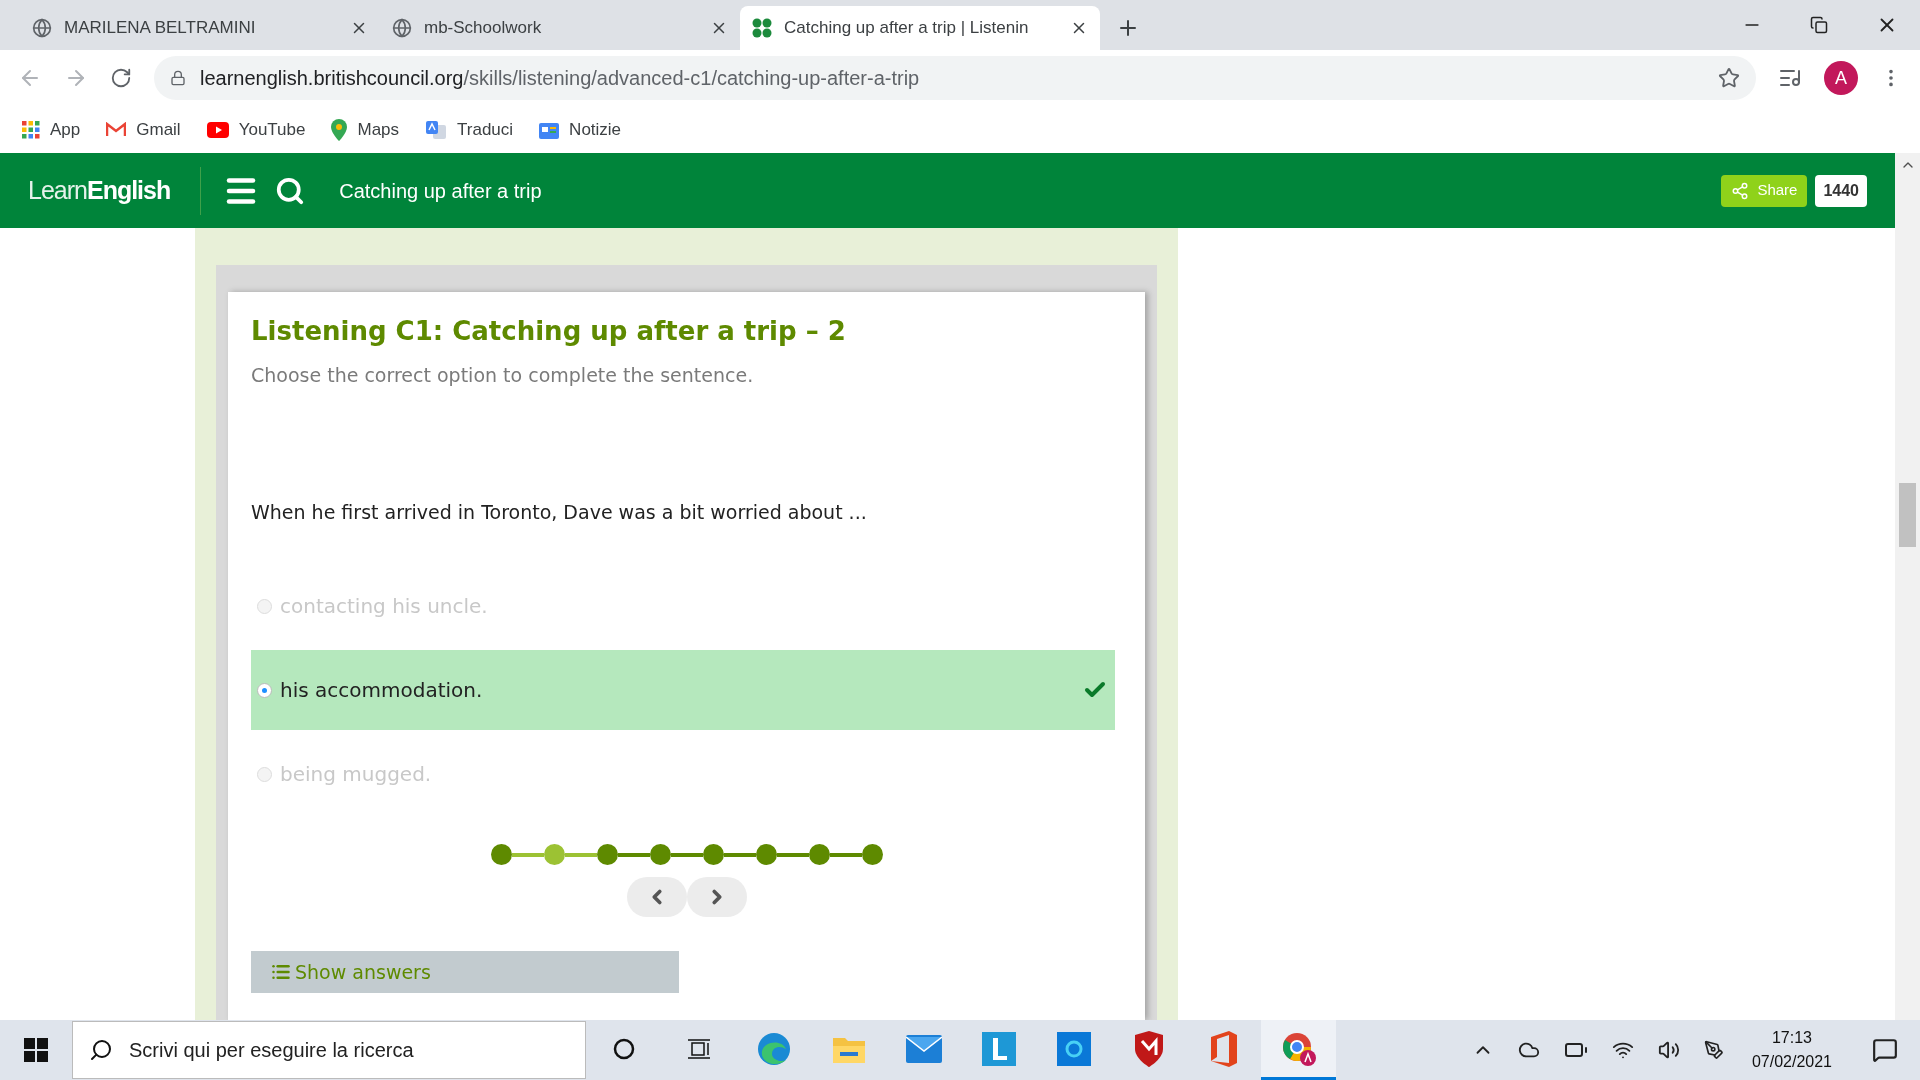  I want to click on play-icon, so click(217, 129).